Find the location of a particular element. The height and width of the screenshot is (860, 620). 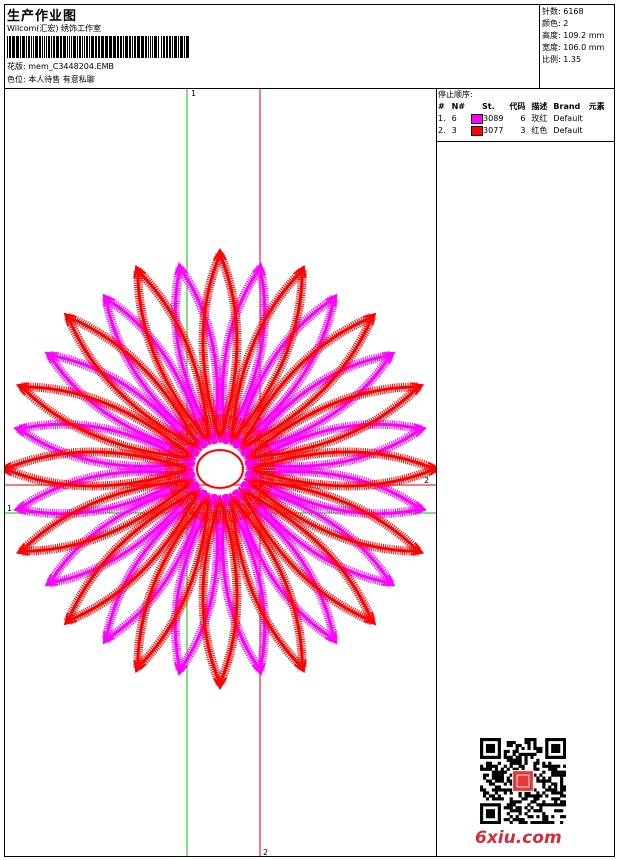

stat-width: 宽度: 106.0 mm is located at coordinates (573, 47).